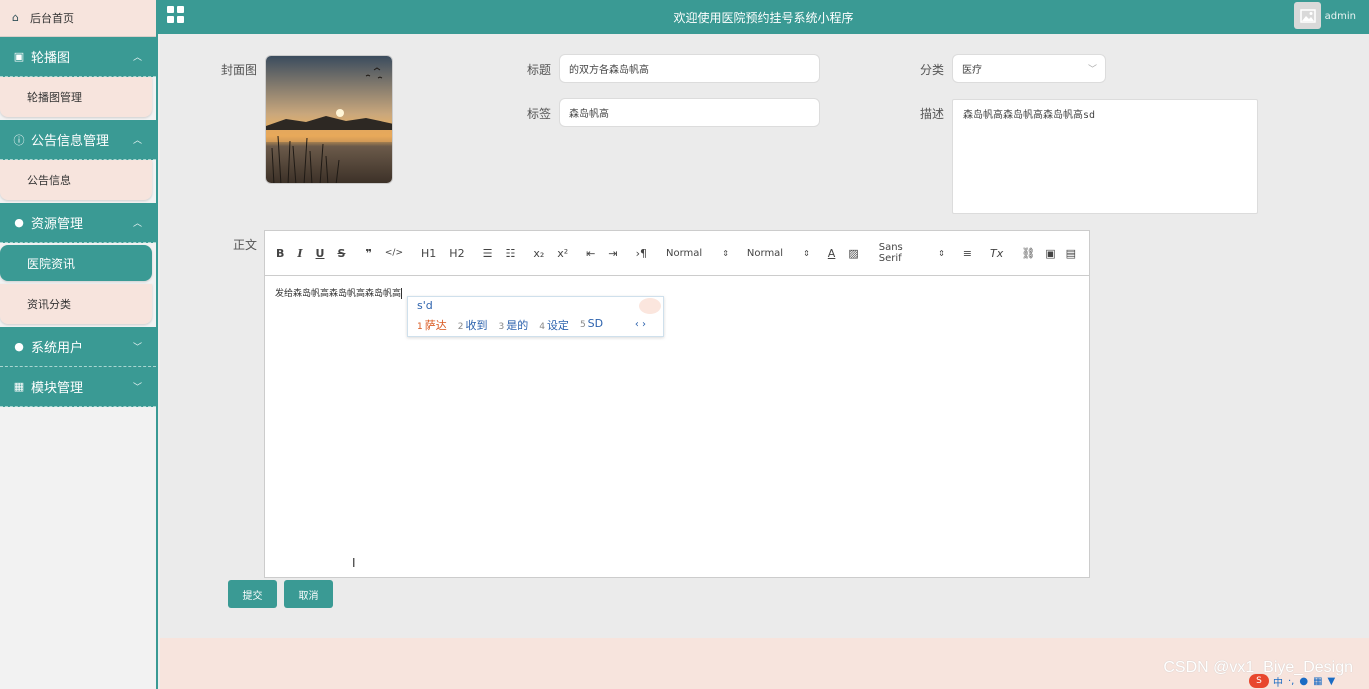 This screenshot has height=689, width=1369. I want to click on sidebar-home-label: 后台首页, so click(52, 18).